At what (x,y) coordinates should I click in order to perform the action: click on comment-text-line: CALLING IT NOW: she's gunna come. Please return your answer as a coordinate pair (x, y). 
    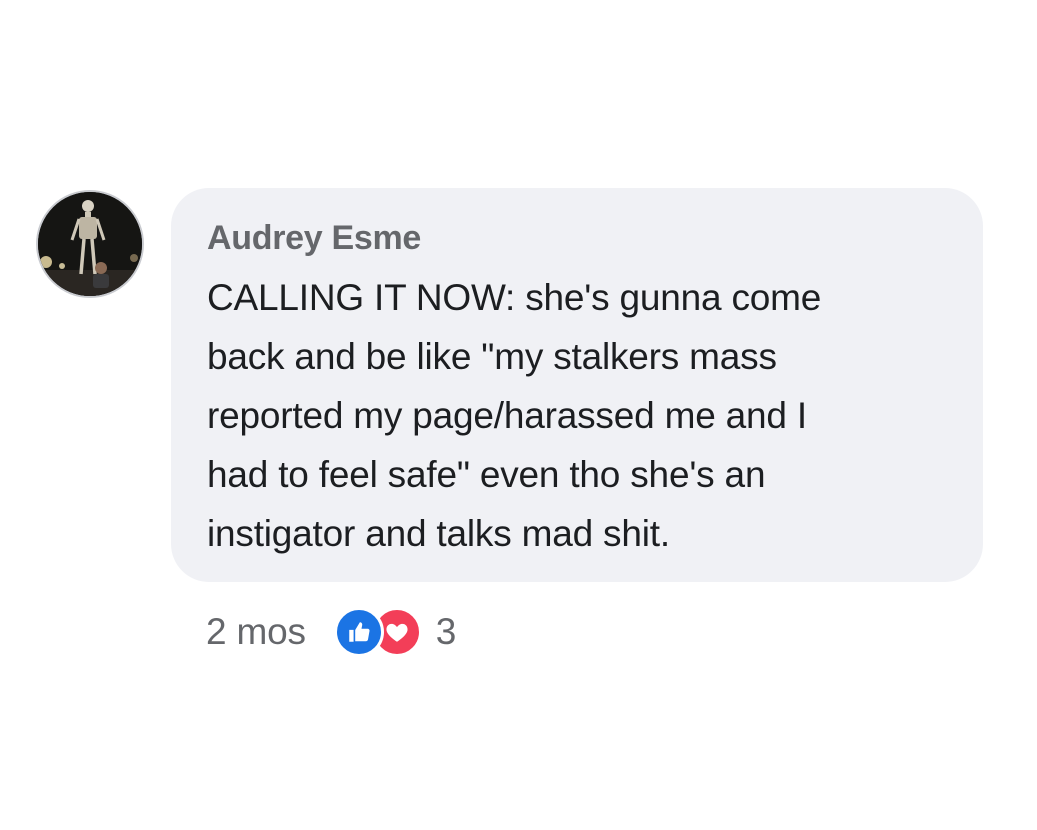
    Looking at the image, I should click on (514, 297).